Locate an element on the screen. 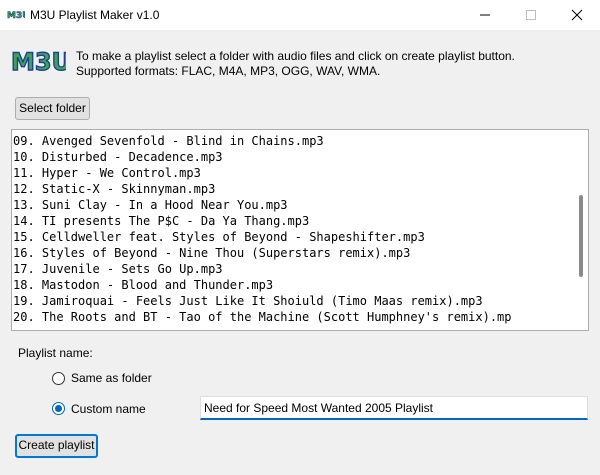 The image size is (600, 475). close-icon is located at coordinates (577, 15).